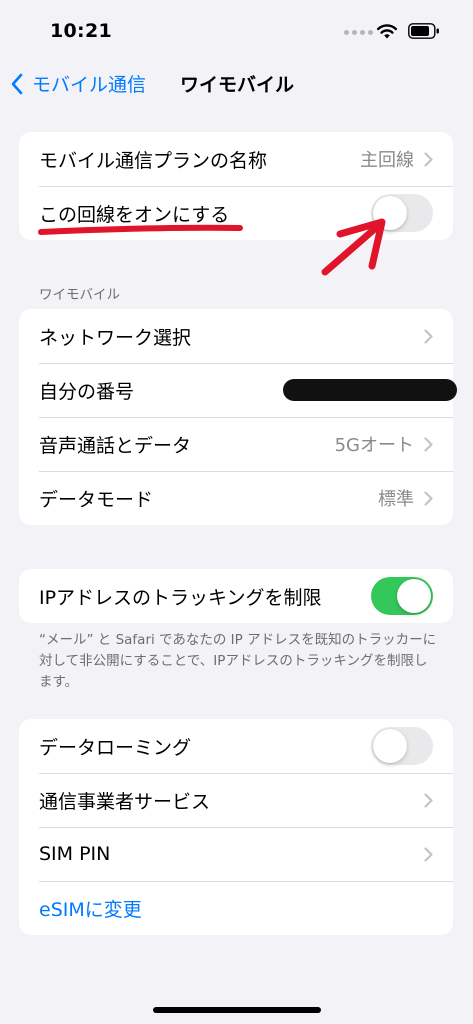 The height and width of the screenshot is (1024, 473). What do you see at coordinates (236, 800) in the screenshot?
I see `carrier-services-row: 通信事業者サービス` at bounding box center [236, 800].